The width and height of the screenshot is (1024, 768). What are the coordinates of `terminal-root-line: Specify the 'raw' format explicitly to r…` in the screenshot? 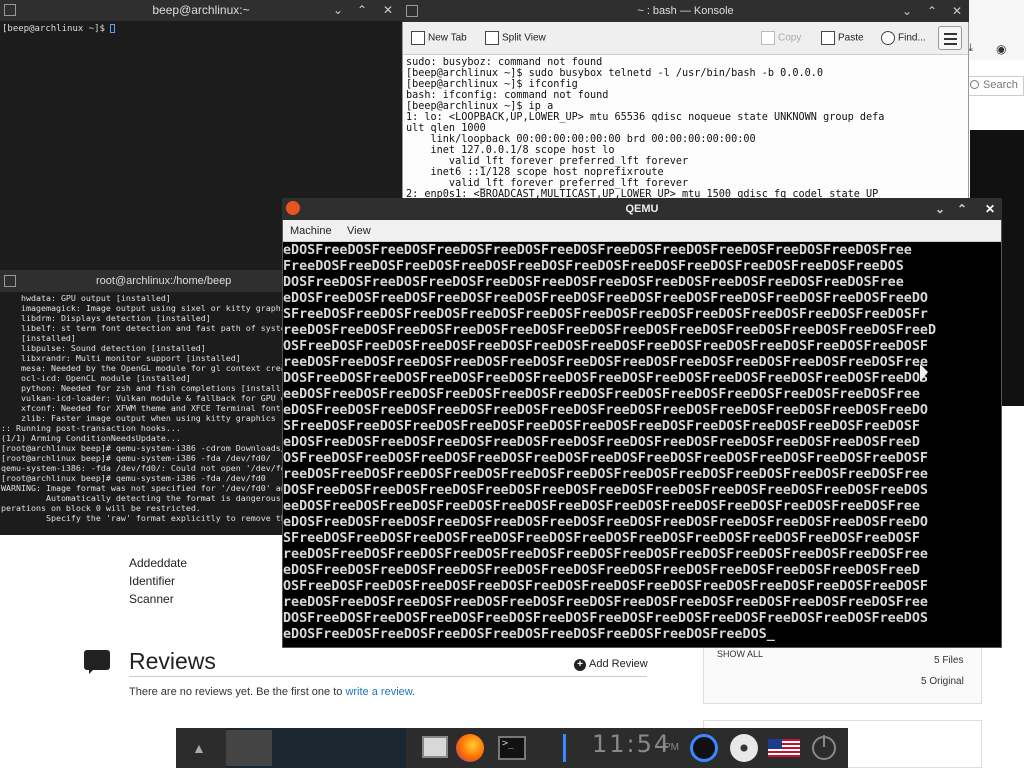 It's located at (142, 518).